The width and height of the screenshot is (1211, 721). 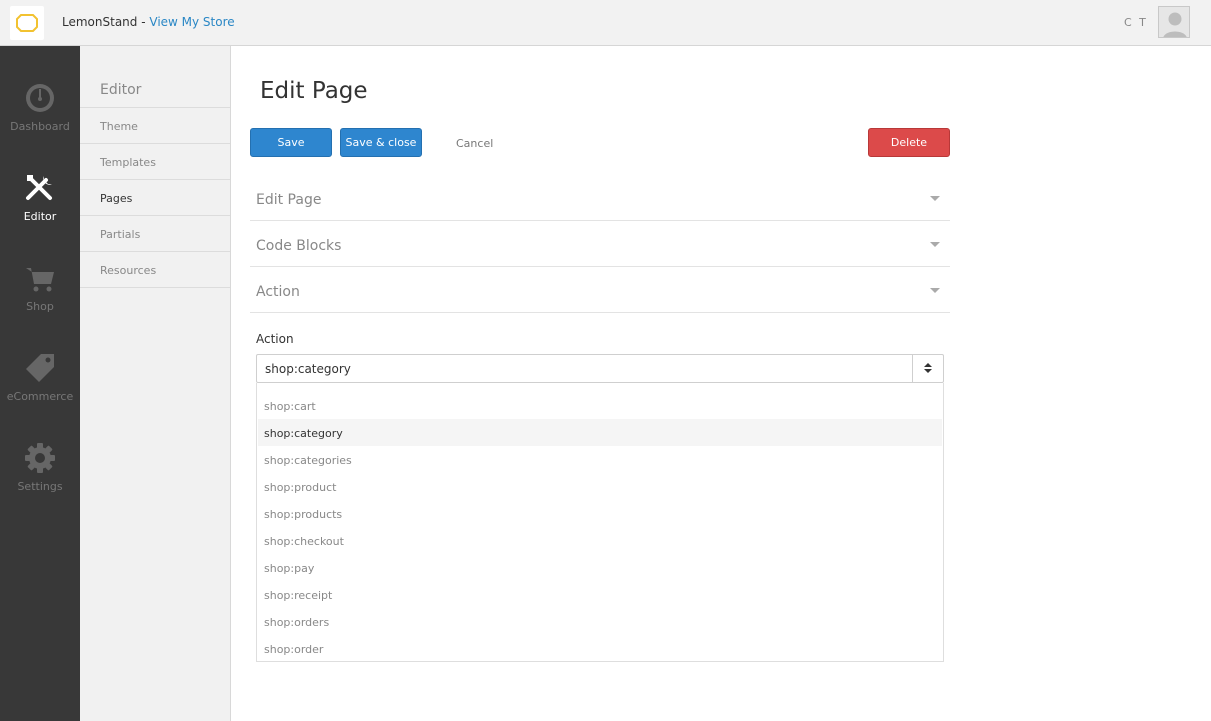 I want to click on user-avatar-icon, so click(x=1174, y=22).